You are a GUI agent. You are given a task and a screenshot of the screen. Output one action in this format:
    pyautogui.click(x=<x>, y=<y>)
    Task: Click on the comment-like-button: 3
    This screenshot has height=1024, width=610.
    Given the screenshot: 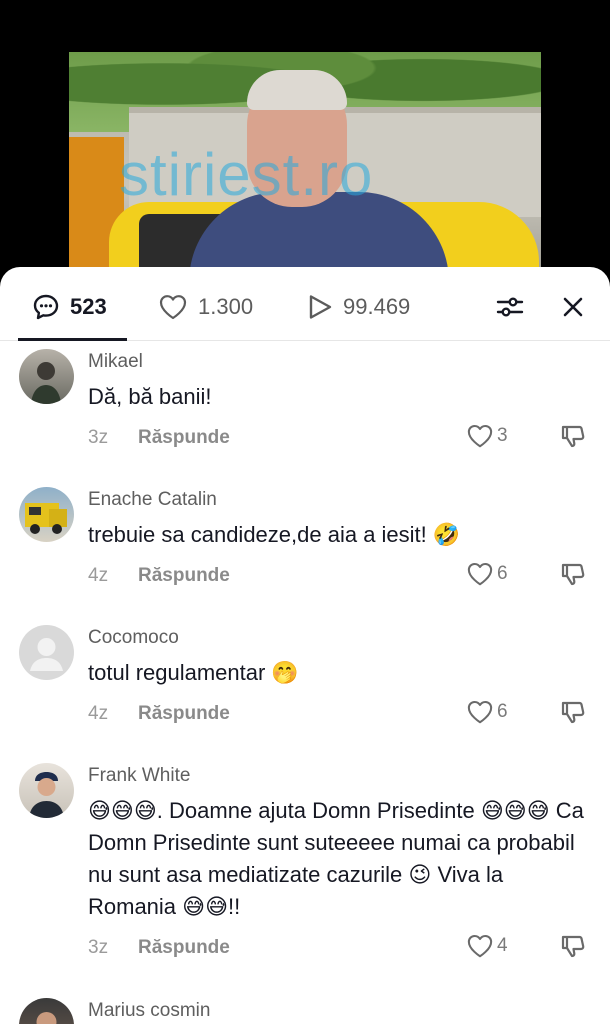 What is the action you would take?
    pyautogui.click(x=487, y=436)
    